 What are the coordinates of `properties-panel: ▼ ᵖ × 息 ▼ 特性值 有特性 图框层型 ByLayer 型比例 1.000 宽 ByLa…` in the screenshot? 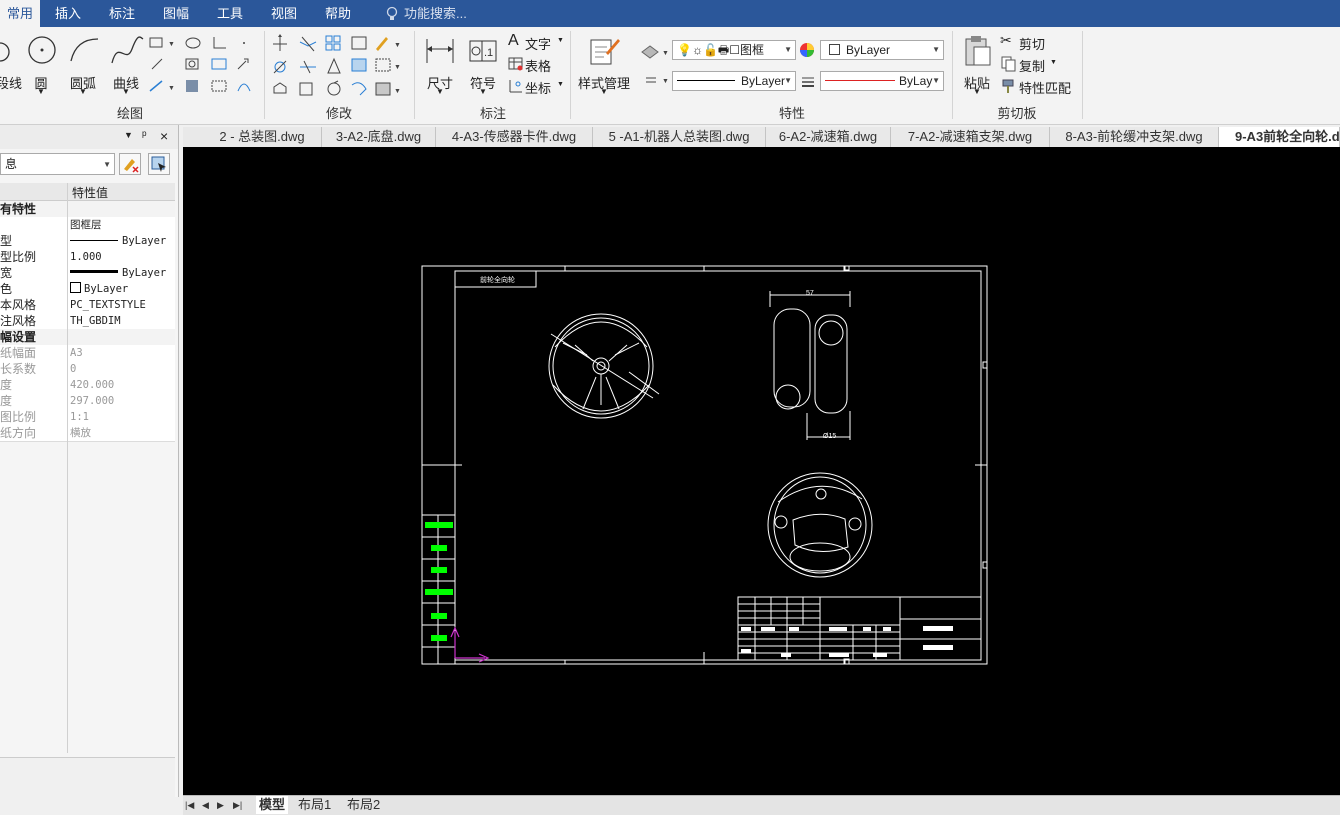 It's located at (89, 461).